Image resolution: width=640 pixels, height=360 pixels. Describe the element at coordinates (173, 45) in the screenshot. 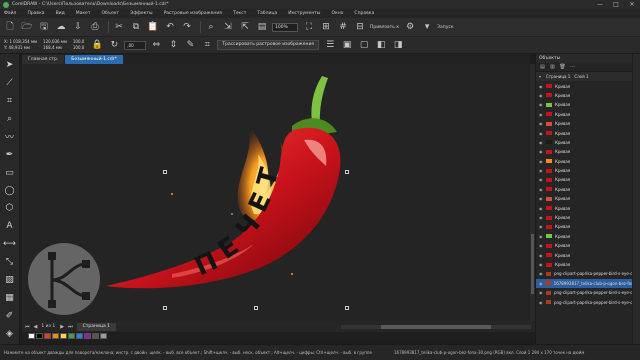

I see `mirror-vertical-icon: ⇕` at that location.